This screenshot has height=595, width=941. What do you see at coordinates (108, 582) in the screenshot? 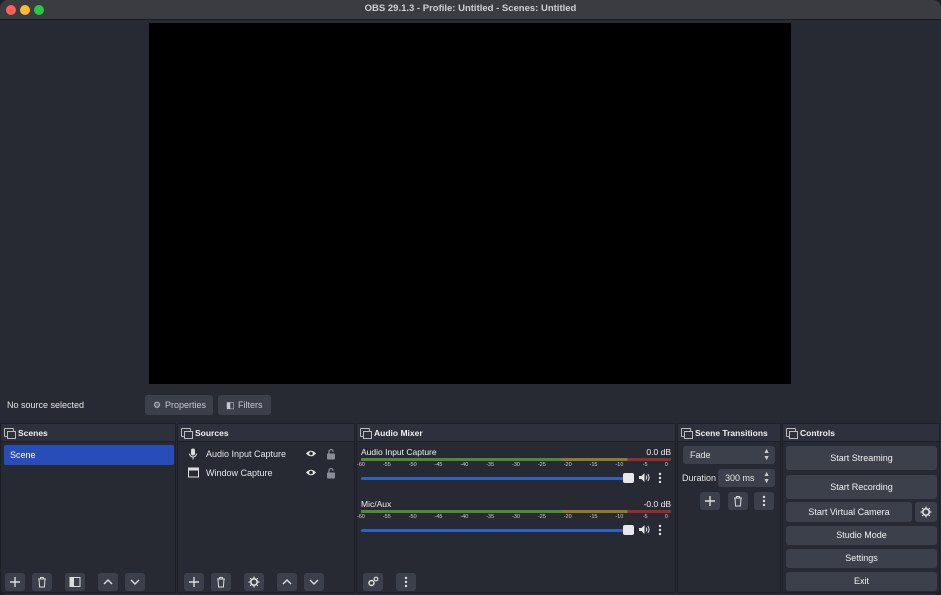
I see `move-scene-up-button` at bounding box center [108, 582].